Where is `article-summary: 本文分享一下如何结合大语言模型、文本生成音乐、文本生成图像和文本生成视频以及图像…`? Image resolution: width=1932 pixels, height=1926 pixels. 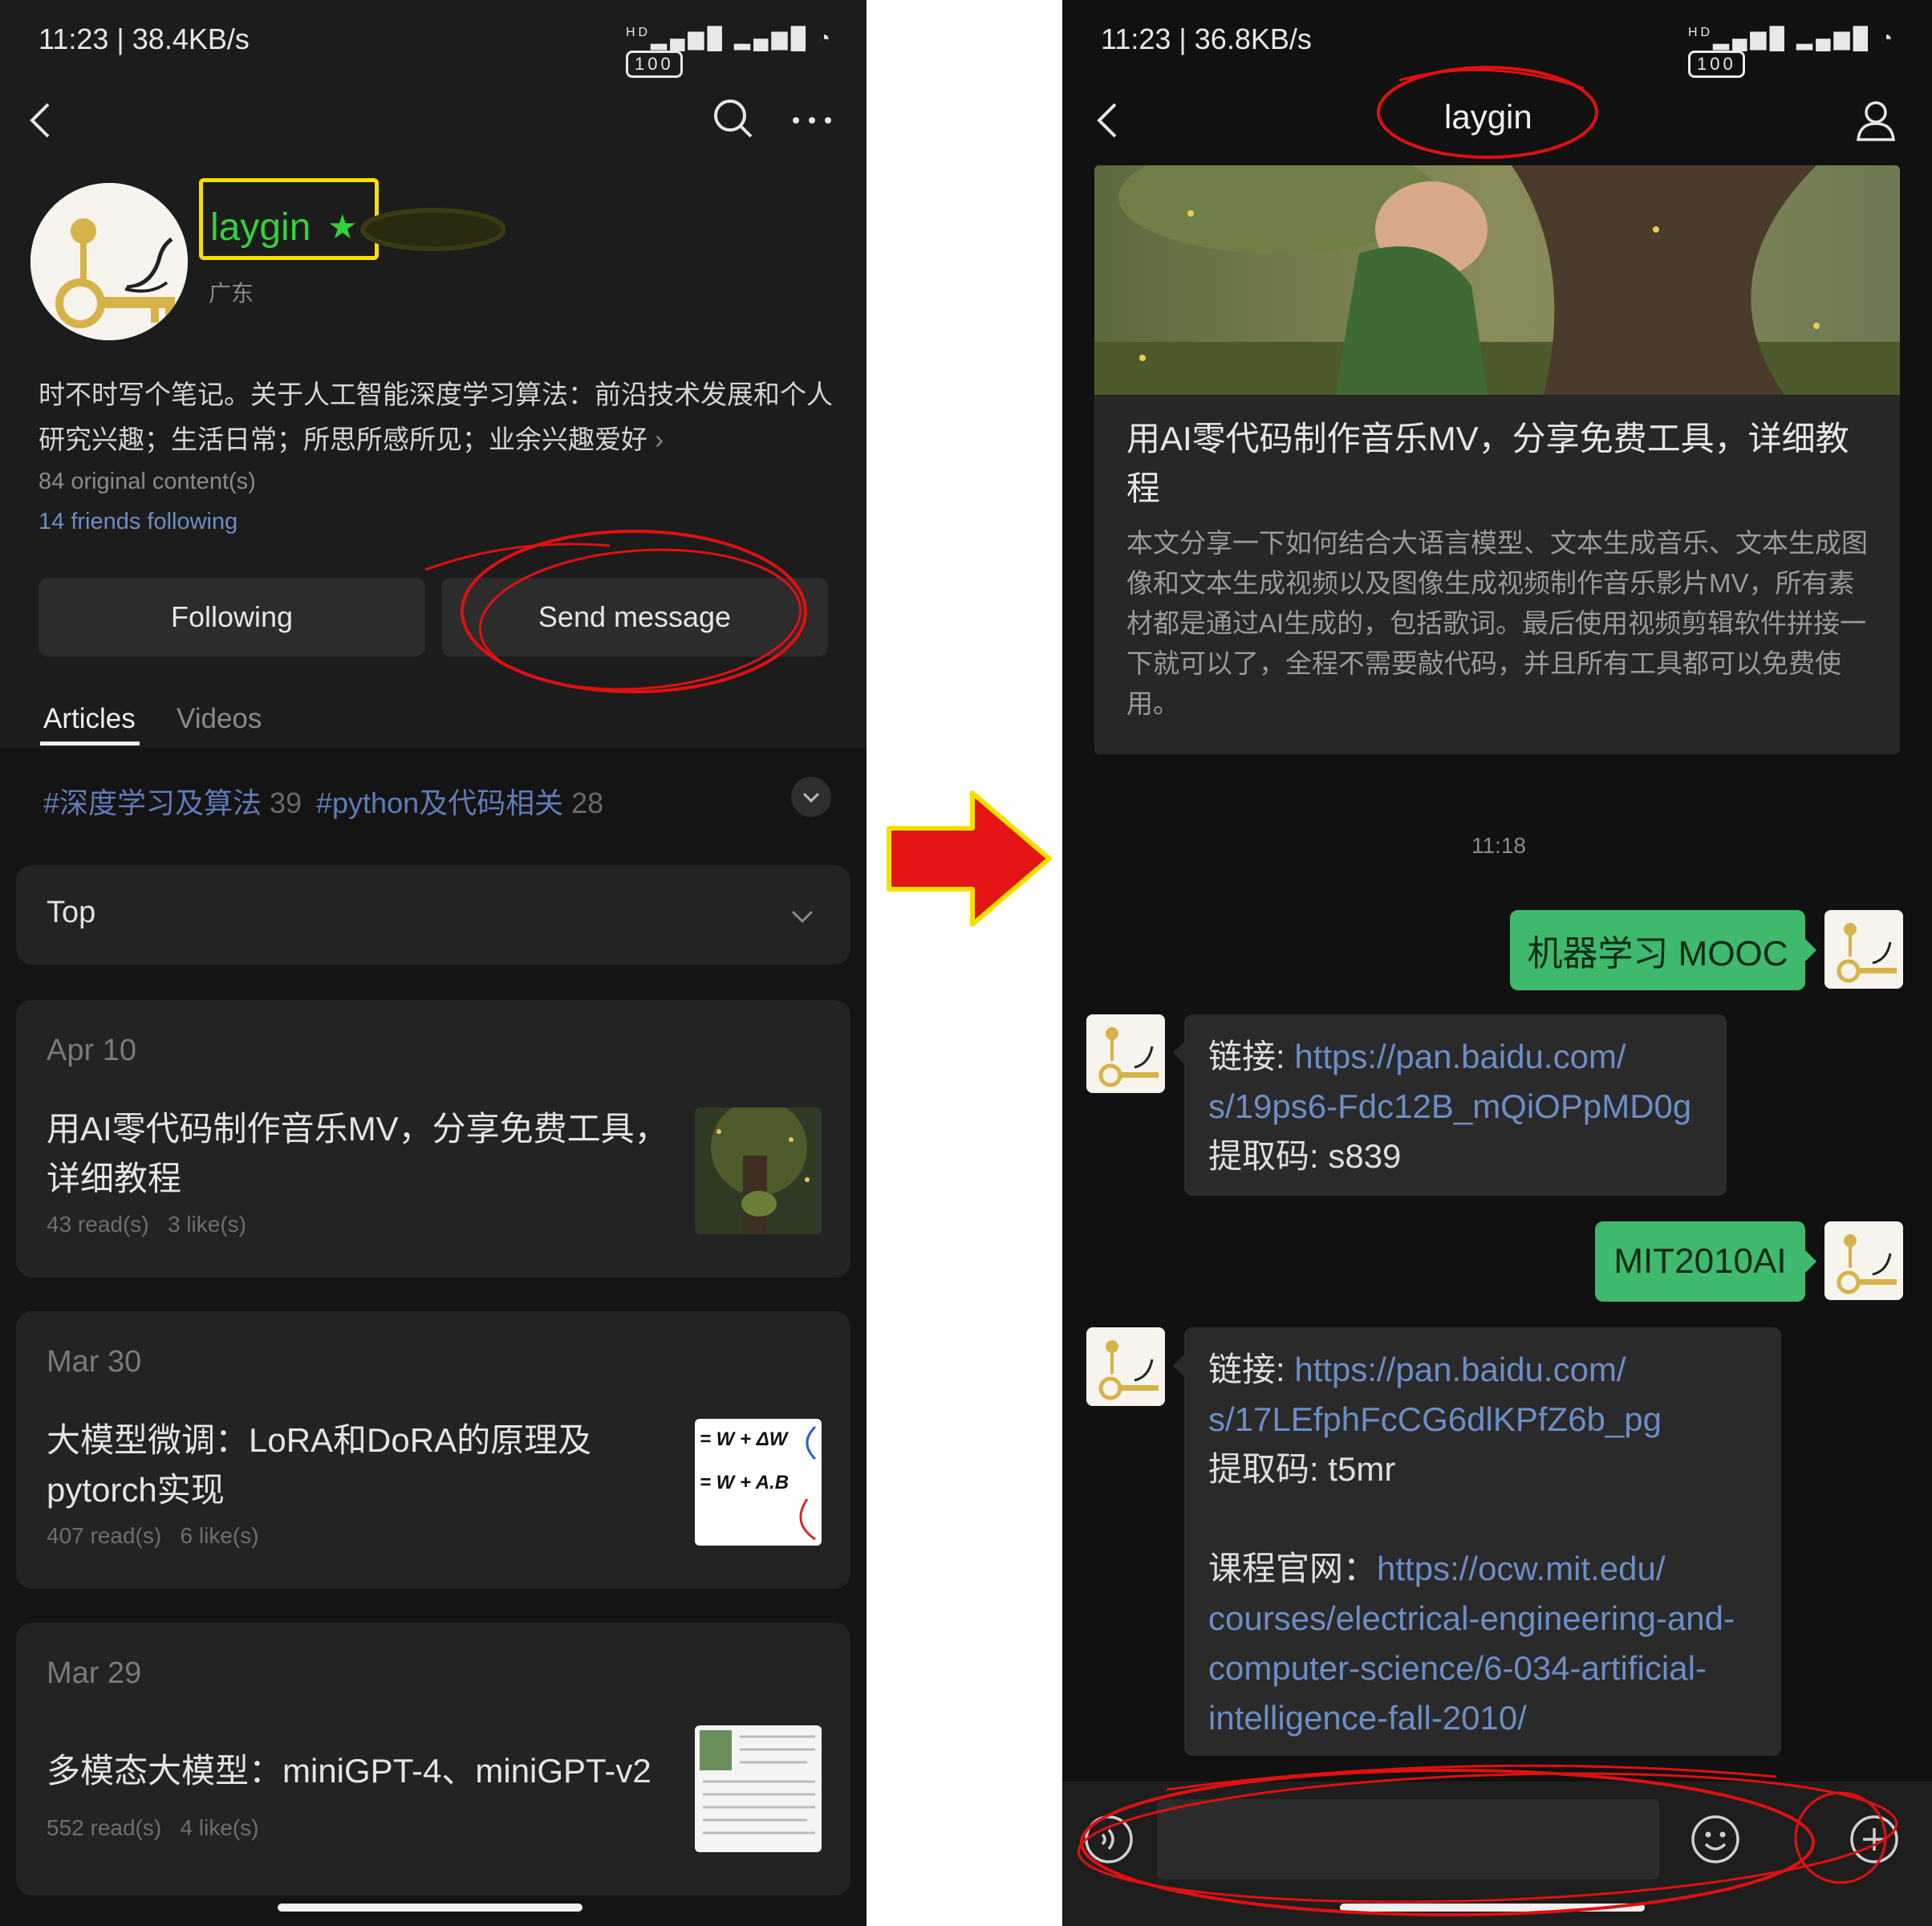
article-summary: 本文分享一下如何结合大语言模型、文本生成音乐、文本生成图像和文本生成视频以及图像… is located at coordinates (1497, 623).